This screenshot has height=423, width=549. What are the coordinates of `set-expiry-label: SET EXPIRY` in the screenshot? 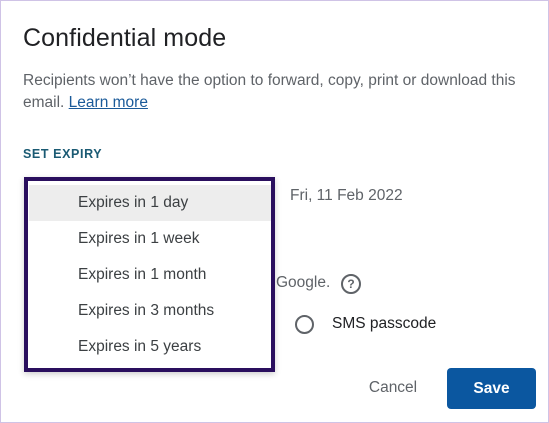 It's located at (63, 154).